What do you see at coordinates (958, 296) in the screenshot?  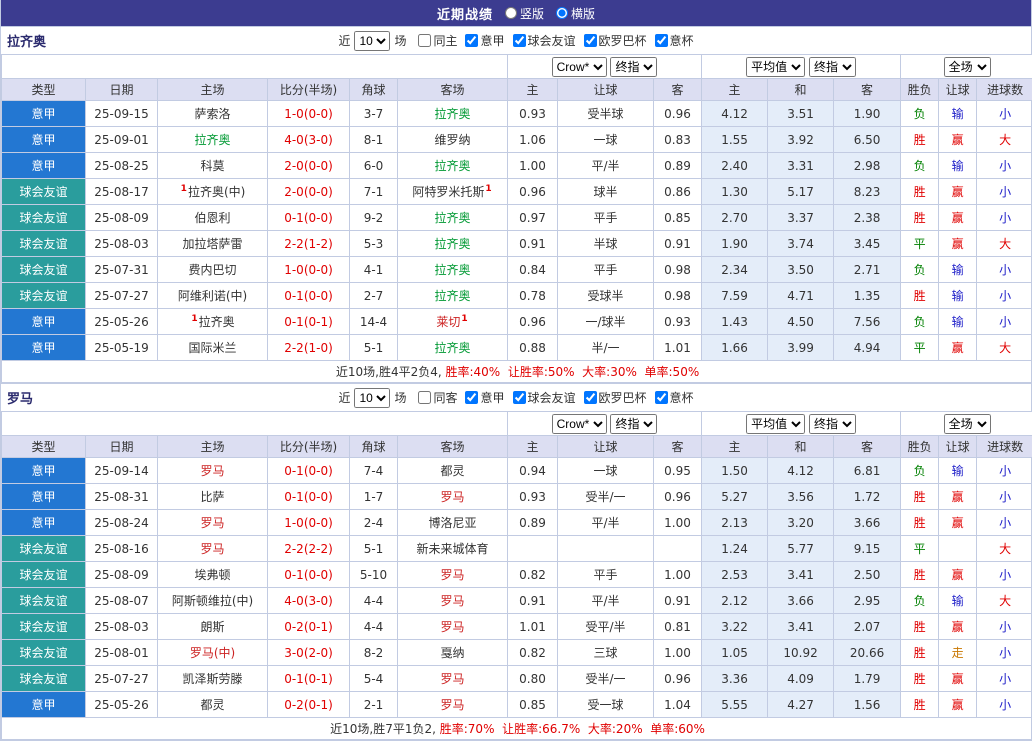 I see `handicap-result-cell: 输` at bounding box center [958, 296].